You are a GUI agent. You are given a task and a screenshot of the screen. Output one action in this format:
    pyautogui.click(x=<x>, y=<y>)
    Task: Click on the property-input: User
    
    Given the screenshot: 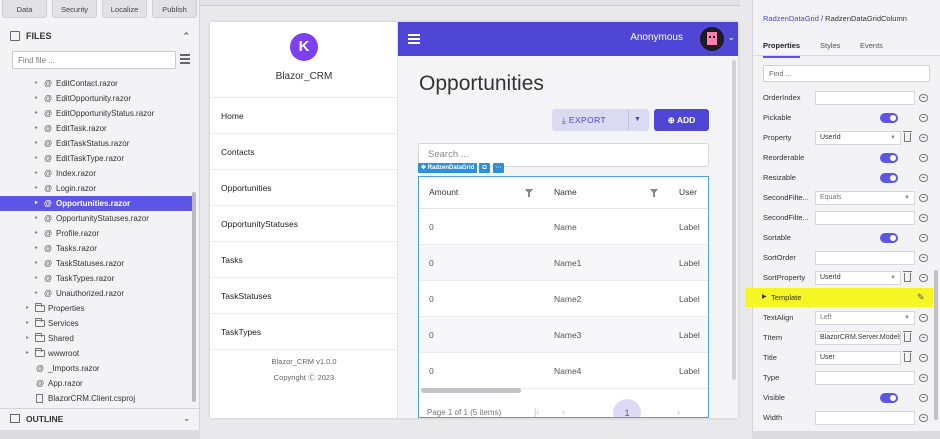 What is the action you would take?
    pyautogui.click(x=858, y=358)
    